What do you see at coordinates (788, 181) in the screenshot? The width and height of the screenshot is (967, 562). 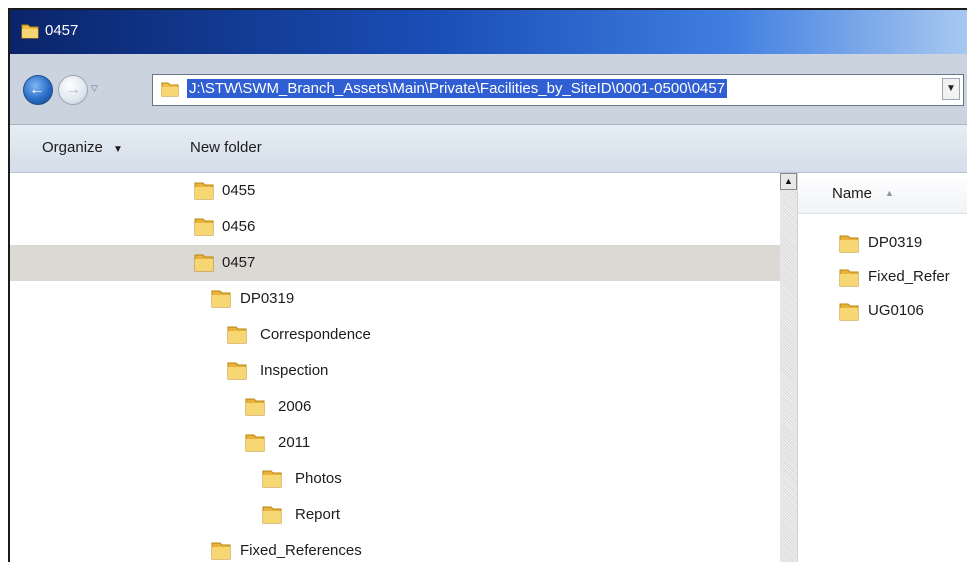 I see `scroll-up-button: ▲` at bounding box center [788, 181].